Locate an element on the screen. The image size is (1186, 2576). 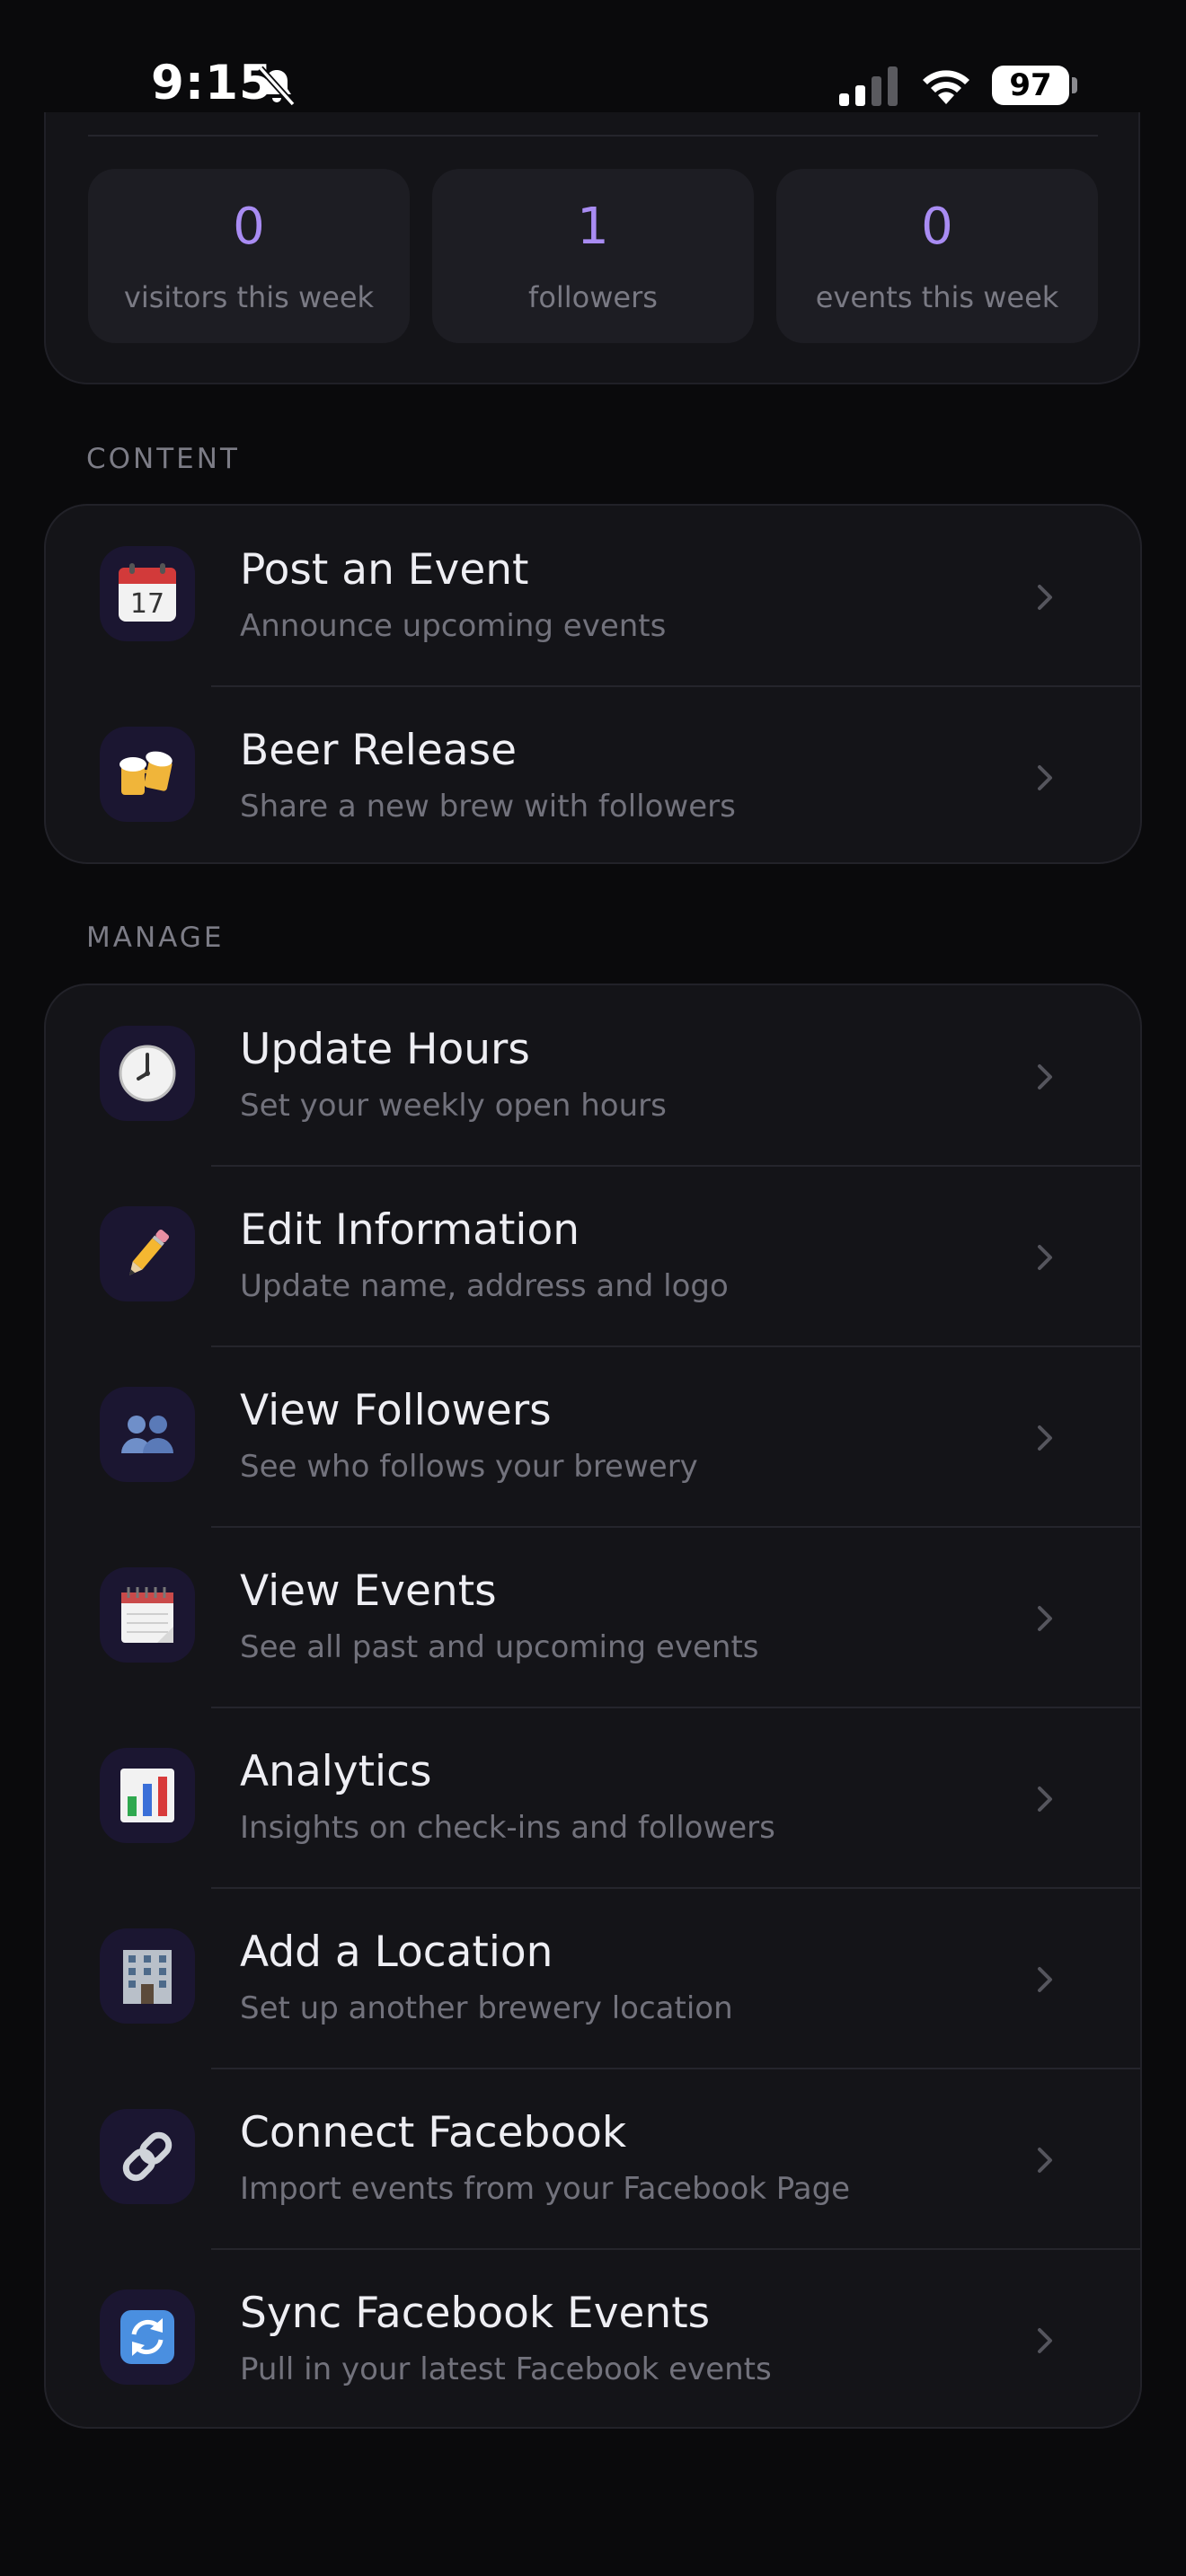
status-bar: 9:15 97 is located at coordinates (593, 56).